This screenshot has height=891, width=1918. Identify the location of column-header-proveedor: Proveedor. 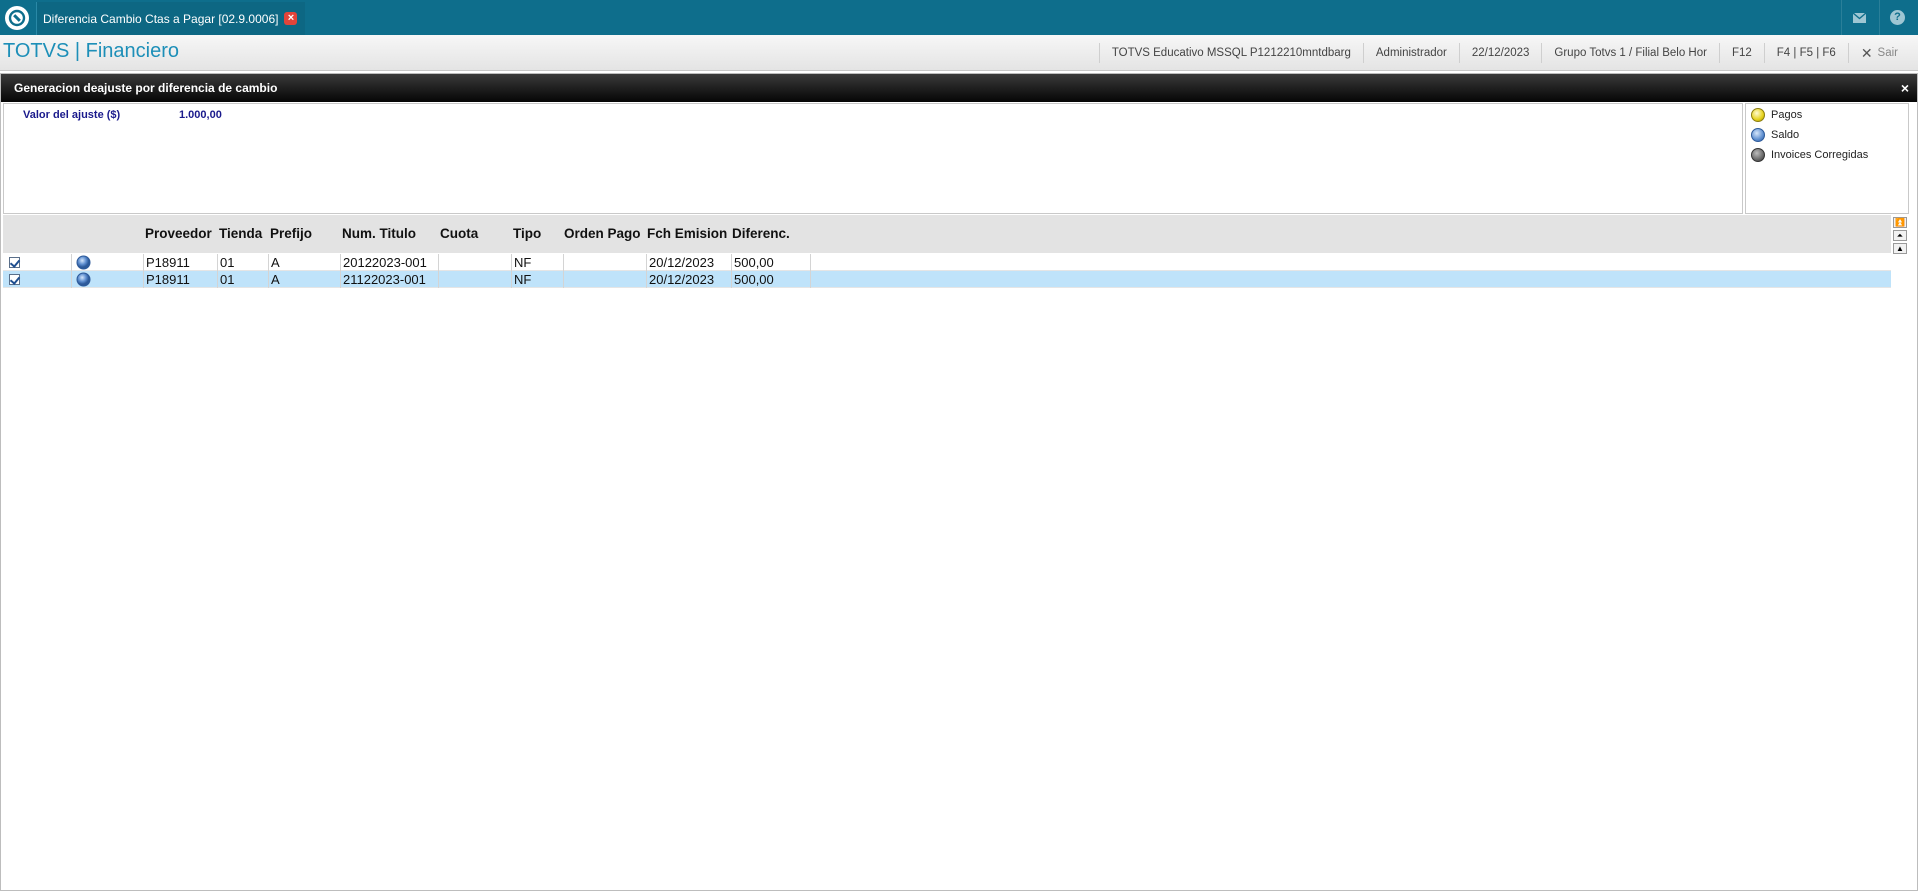
(180, 233).